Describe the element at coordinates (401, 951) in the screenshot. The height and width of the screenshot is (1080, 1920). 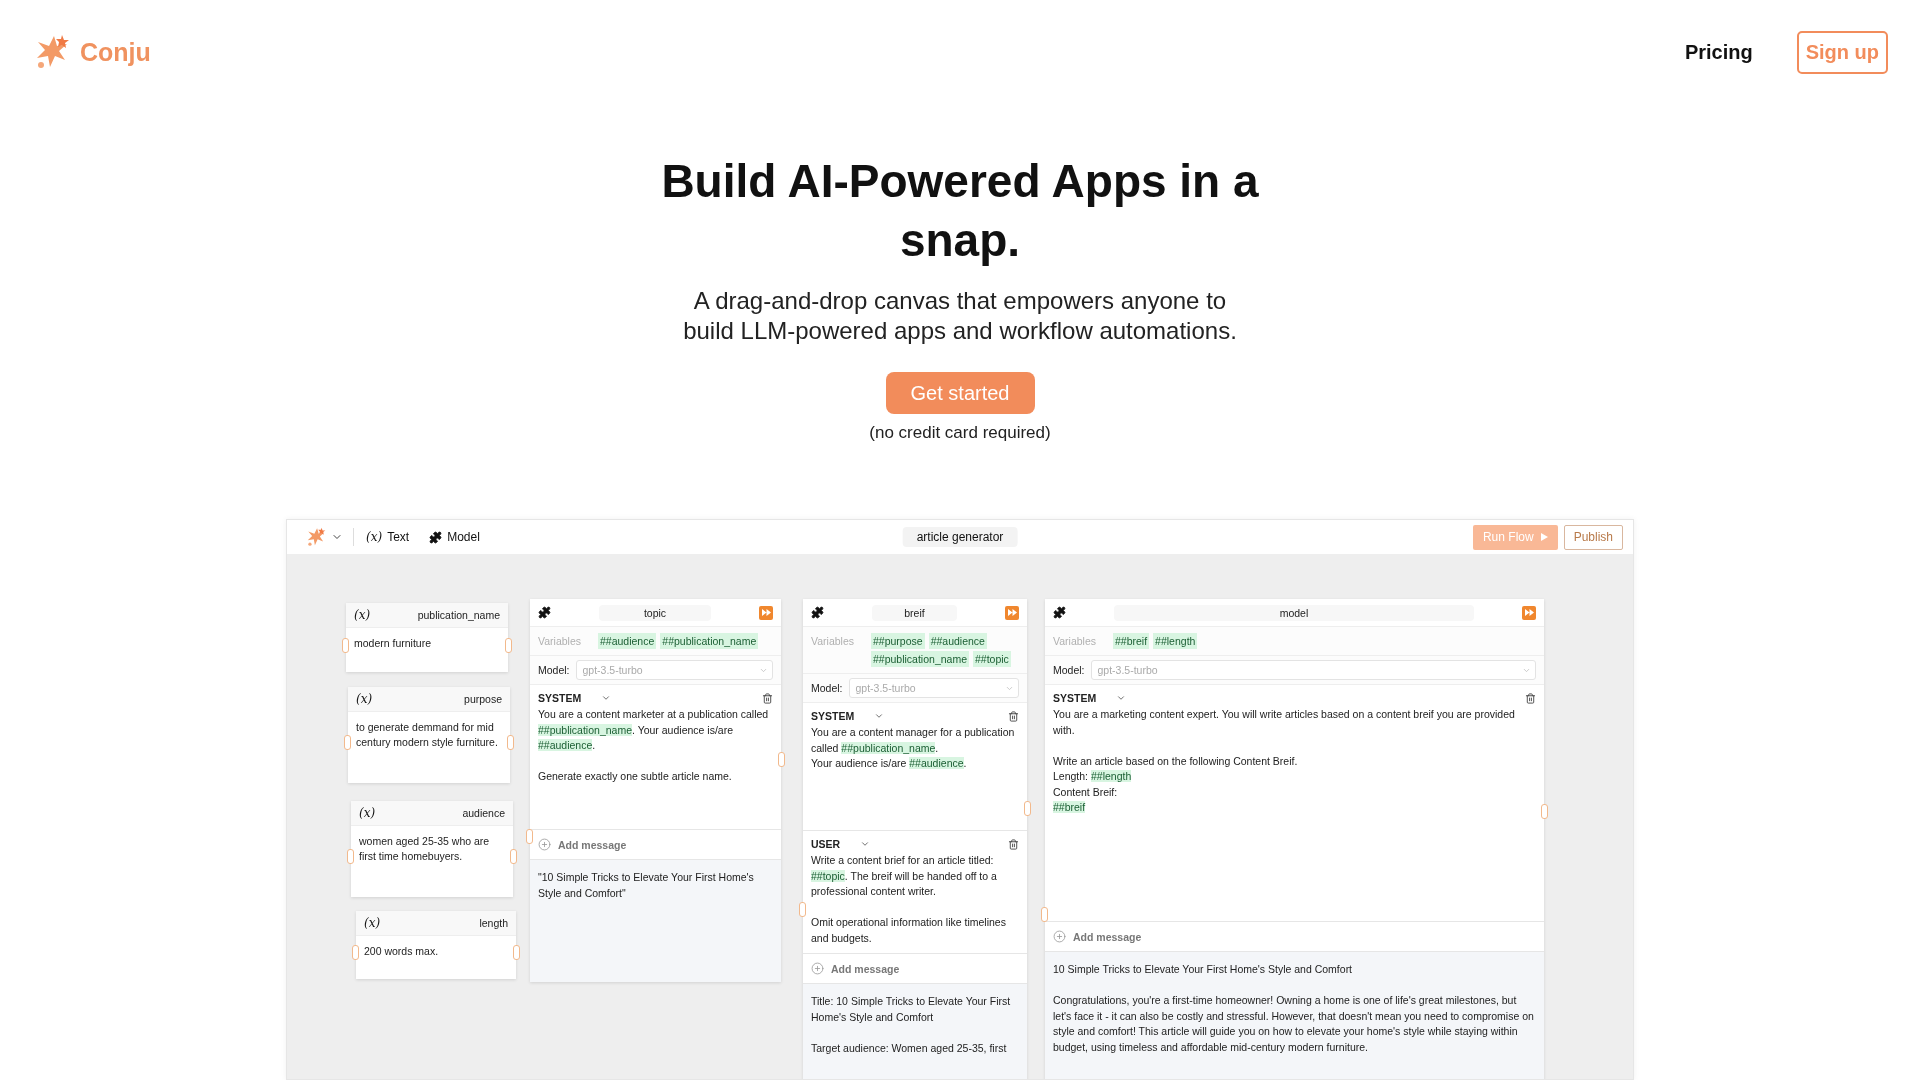
I see `variable-value: 200 words max.` at that location.